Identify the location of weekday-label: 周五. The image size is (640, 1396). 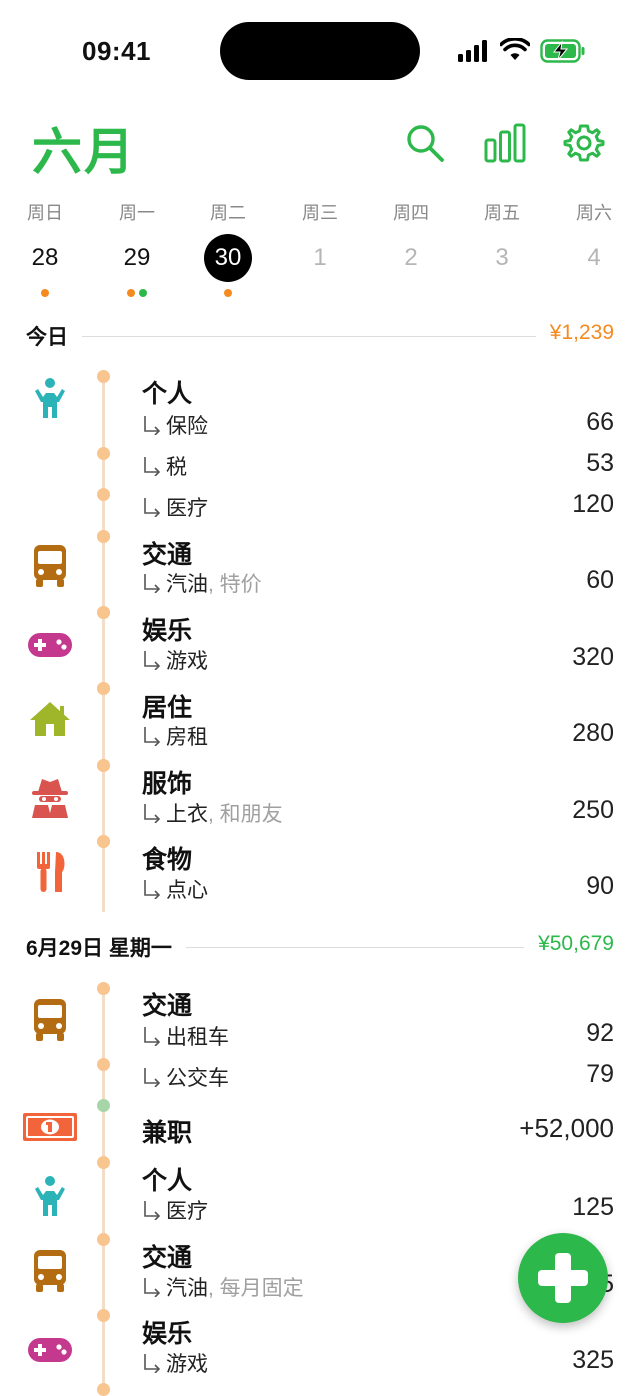
(502, 213).